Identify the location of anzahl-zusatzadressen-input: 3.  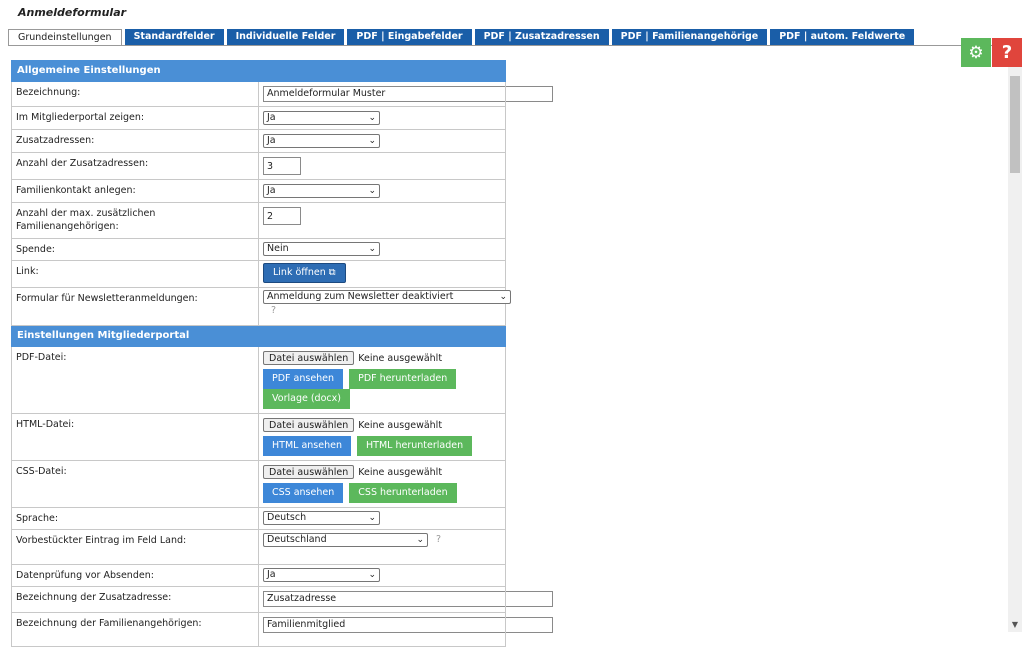
(282, 166).